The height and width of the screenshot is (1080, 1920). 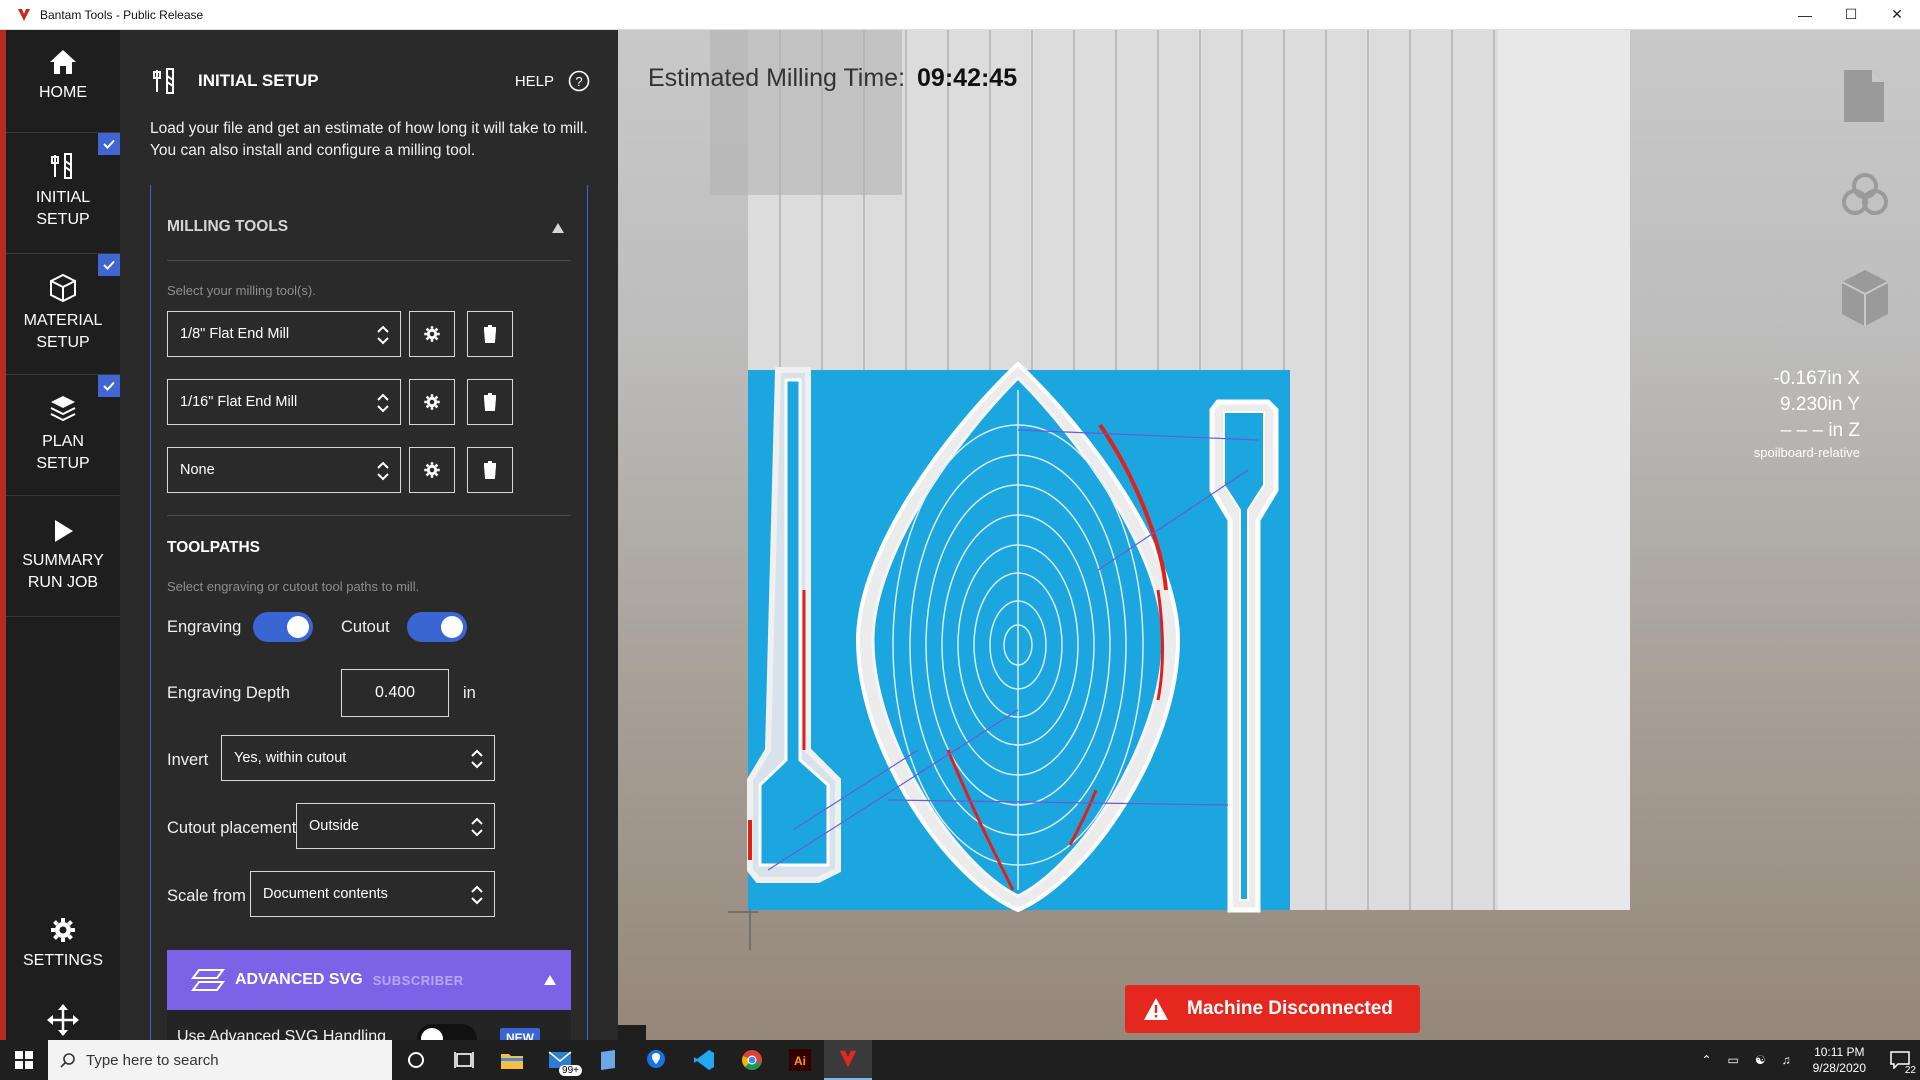 What do you see at coordinates (416, 1060) in the screenshot?
I see `cortana-icon` at bounding box center [416, 1060].